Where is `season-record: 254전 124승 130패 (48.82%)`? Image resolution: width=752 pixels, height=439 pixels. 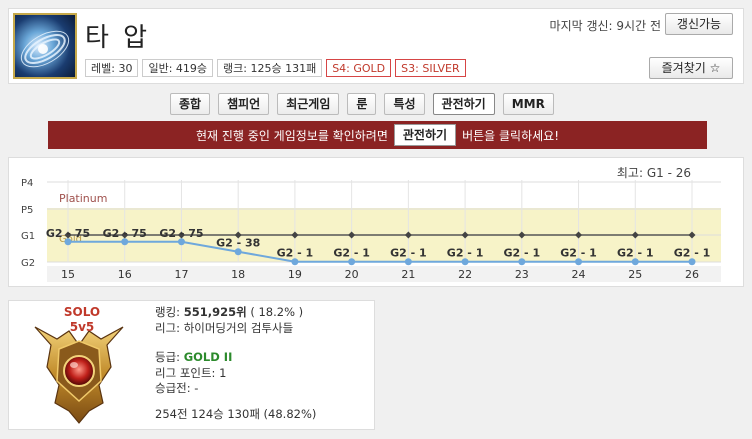
season-record: 254전 124승 130패 (48.82%) is located at coordinates (236, 413).